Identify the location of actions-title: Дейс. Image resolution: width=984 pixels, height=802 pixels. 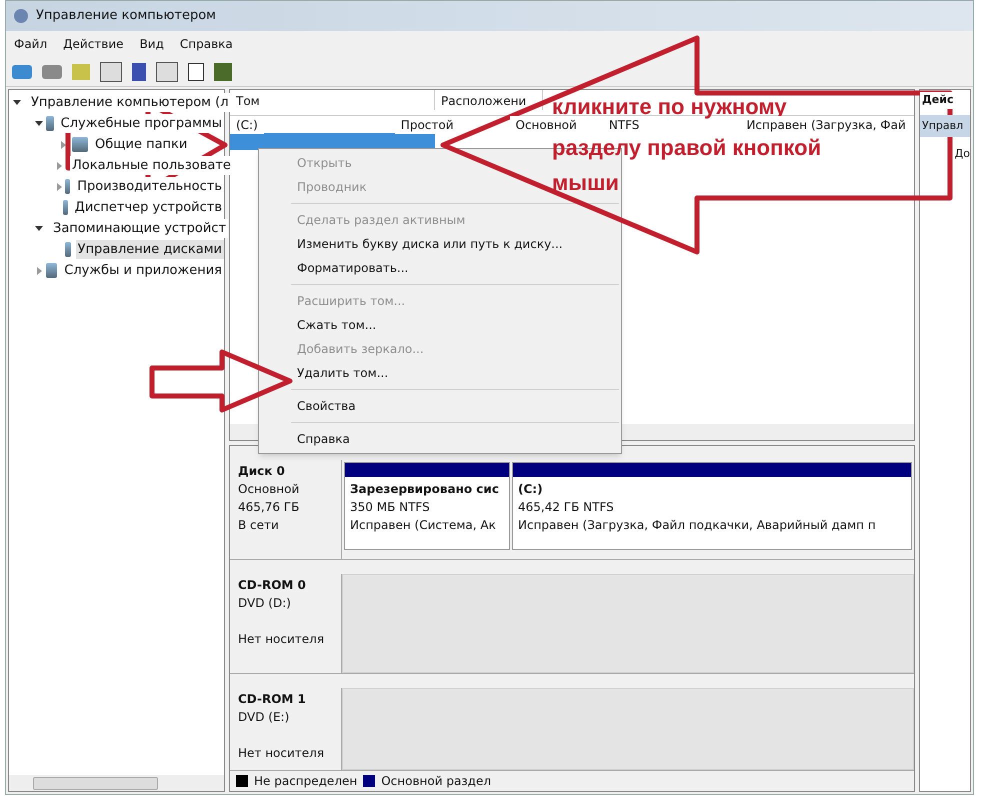
(938, 100).